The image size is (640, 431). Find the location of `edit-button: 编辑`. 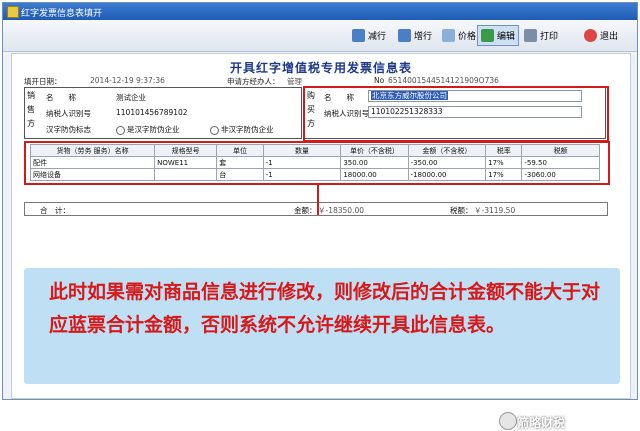

edit-button: 编辑 is located at coordinates (498, 35).